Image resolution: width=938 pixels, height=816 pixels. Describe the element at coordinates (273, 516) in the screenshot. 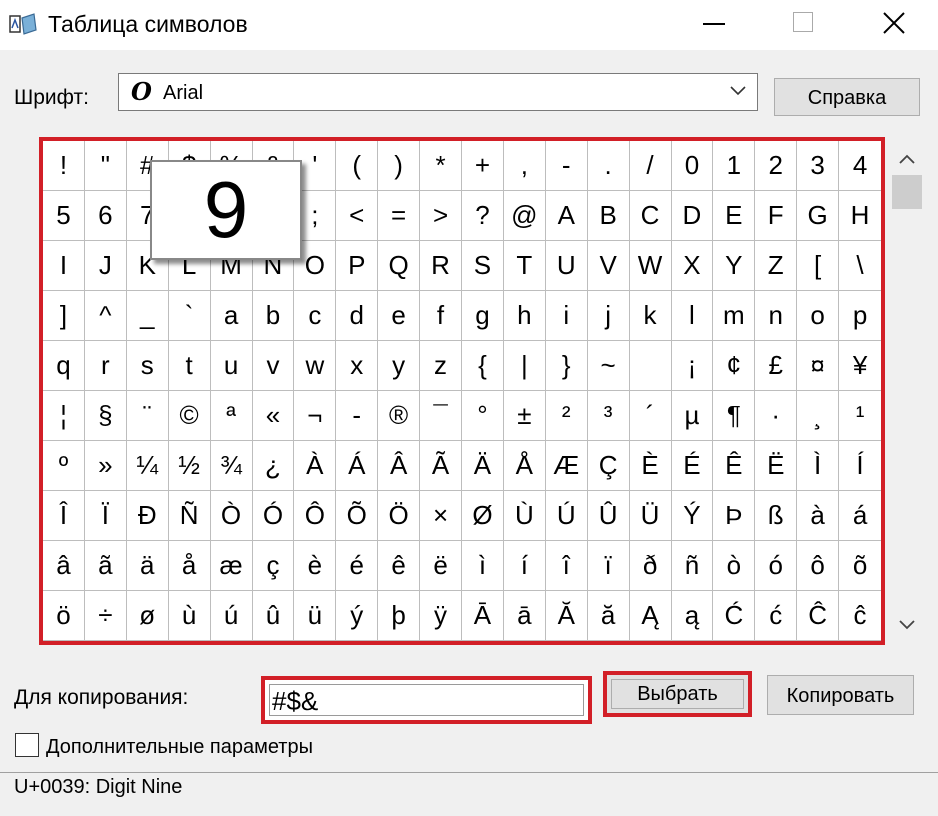

I see `character-cell: Ó` at that location.